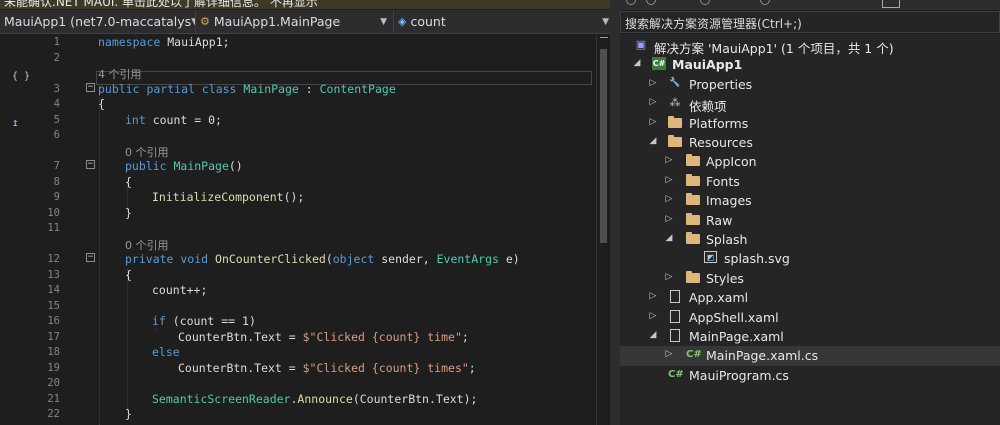 This screenshot has height=425, width=1000. I want to click on class-dropdown: ⚙ MauiApp1.MainPage ▼, so click(295, 21).